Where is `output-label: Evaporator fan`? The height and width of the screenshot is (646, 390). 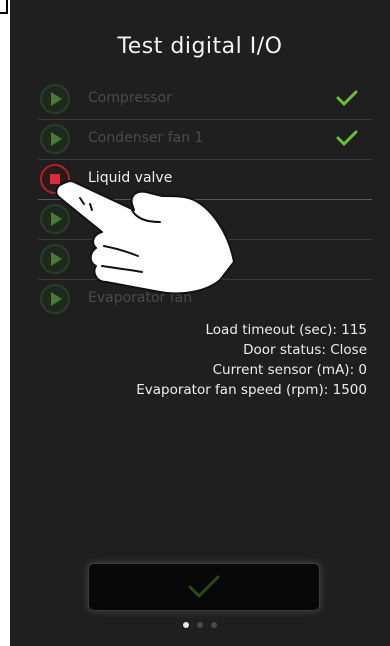
output-label: Evaporator fan is located at coordinates (140, 298).